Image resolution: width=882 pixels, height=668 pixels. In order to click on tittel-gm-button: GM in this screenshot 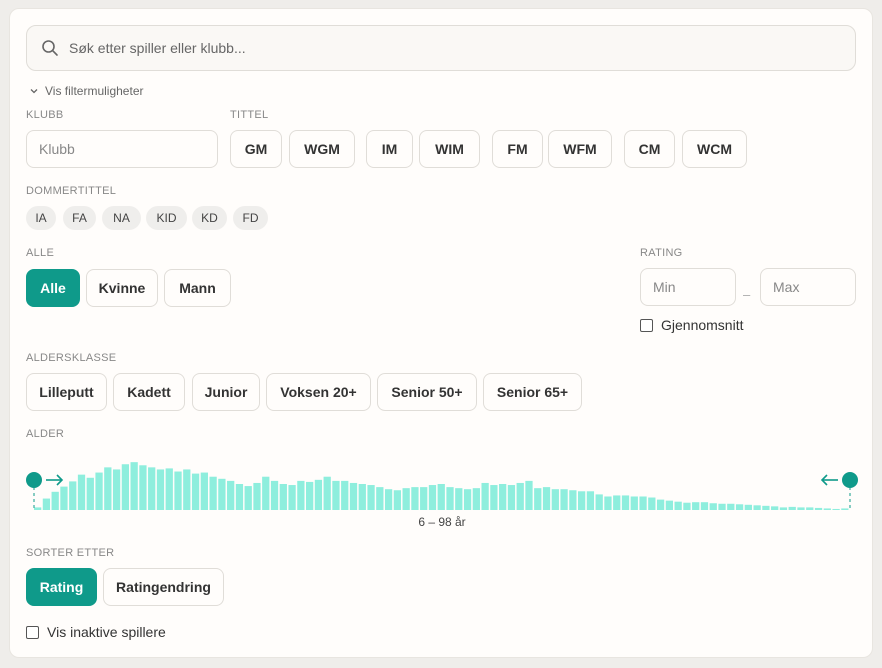, I will do `click(256, 149)`.